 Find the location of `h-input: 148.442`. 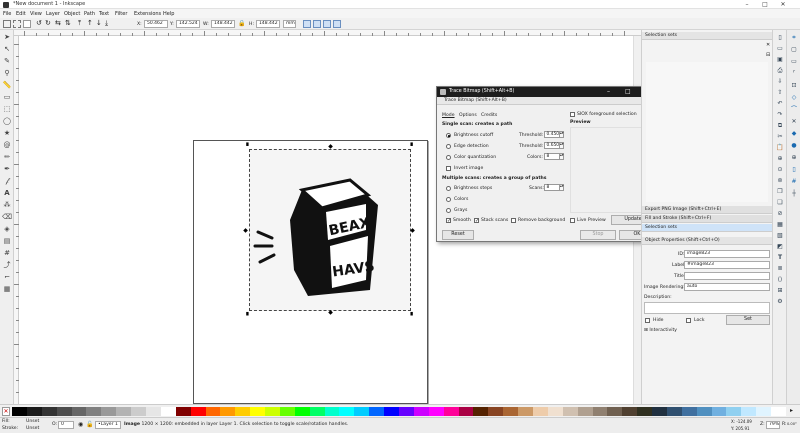

h-input: 148.442 is located at coordinates (268, 24).